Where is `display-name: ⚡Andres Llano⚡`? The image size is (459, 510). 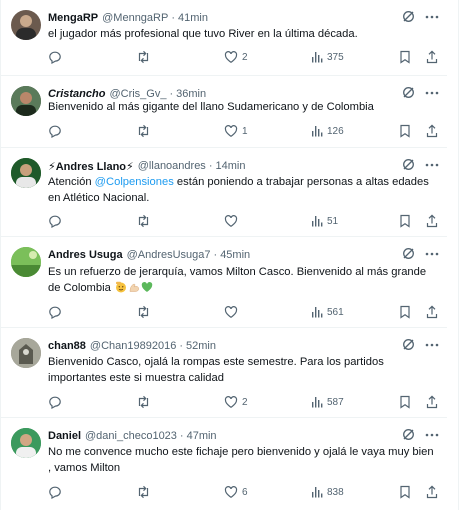 display-name: ⚡Andres Llano⚡ is located at coordinates (91, 166).